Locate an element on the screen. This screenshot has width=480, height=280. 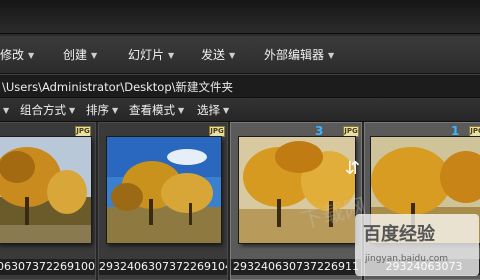
menu-create-label: 创建 is located at coordinates (75, 55).